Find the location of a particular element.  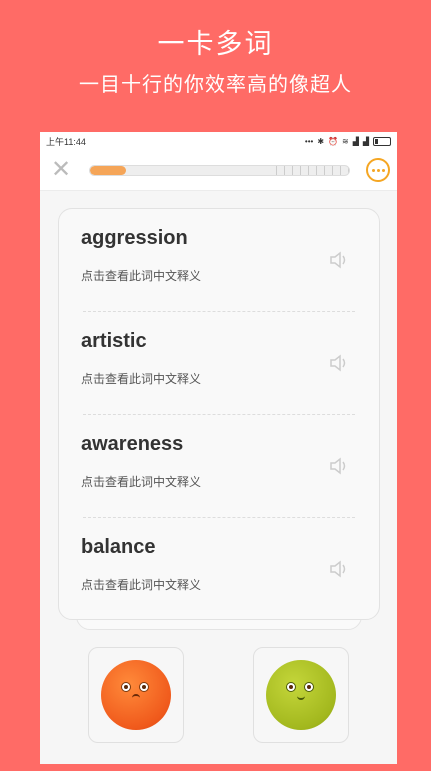

know-button is located at coordinates (301, 695).